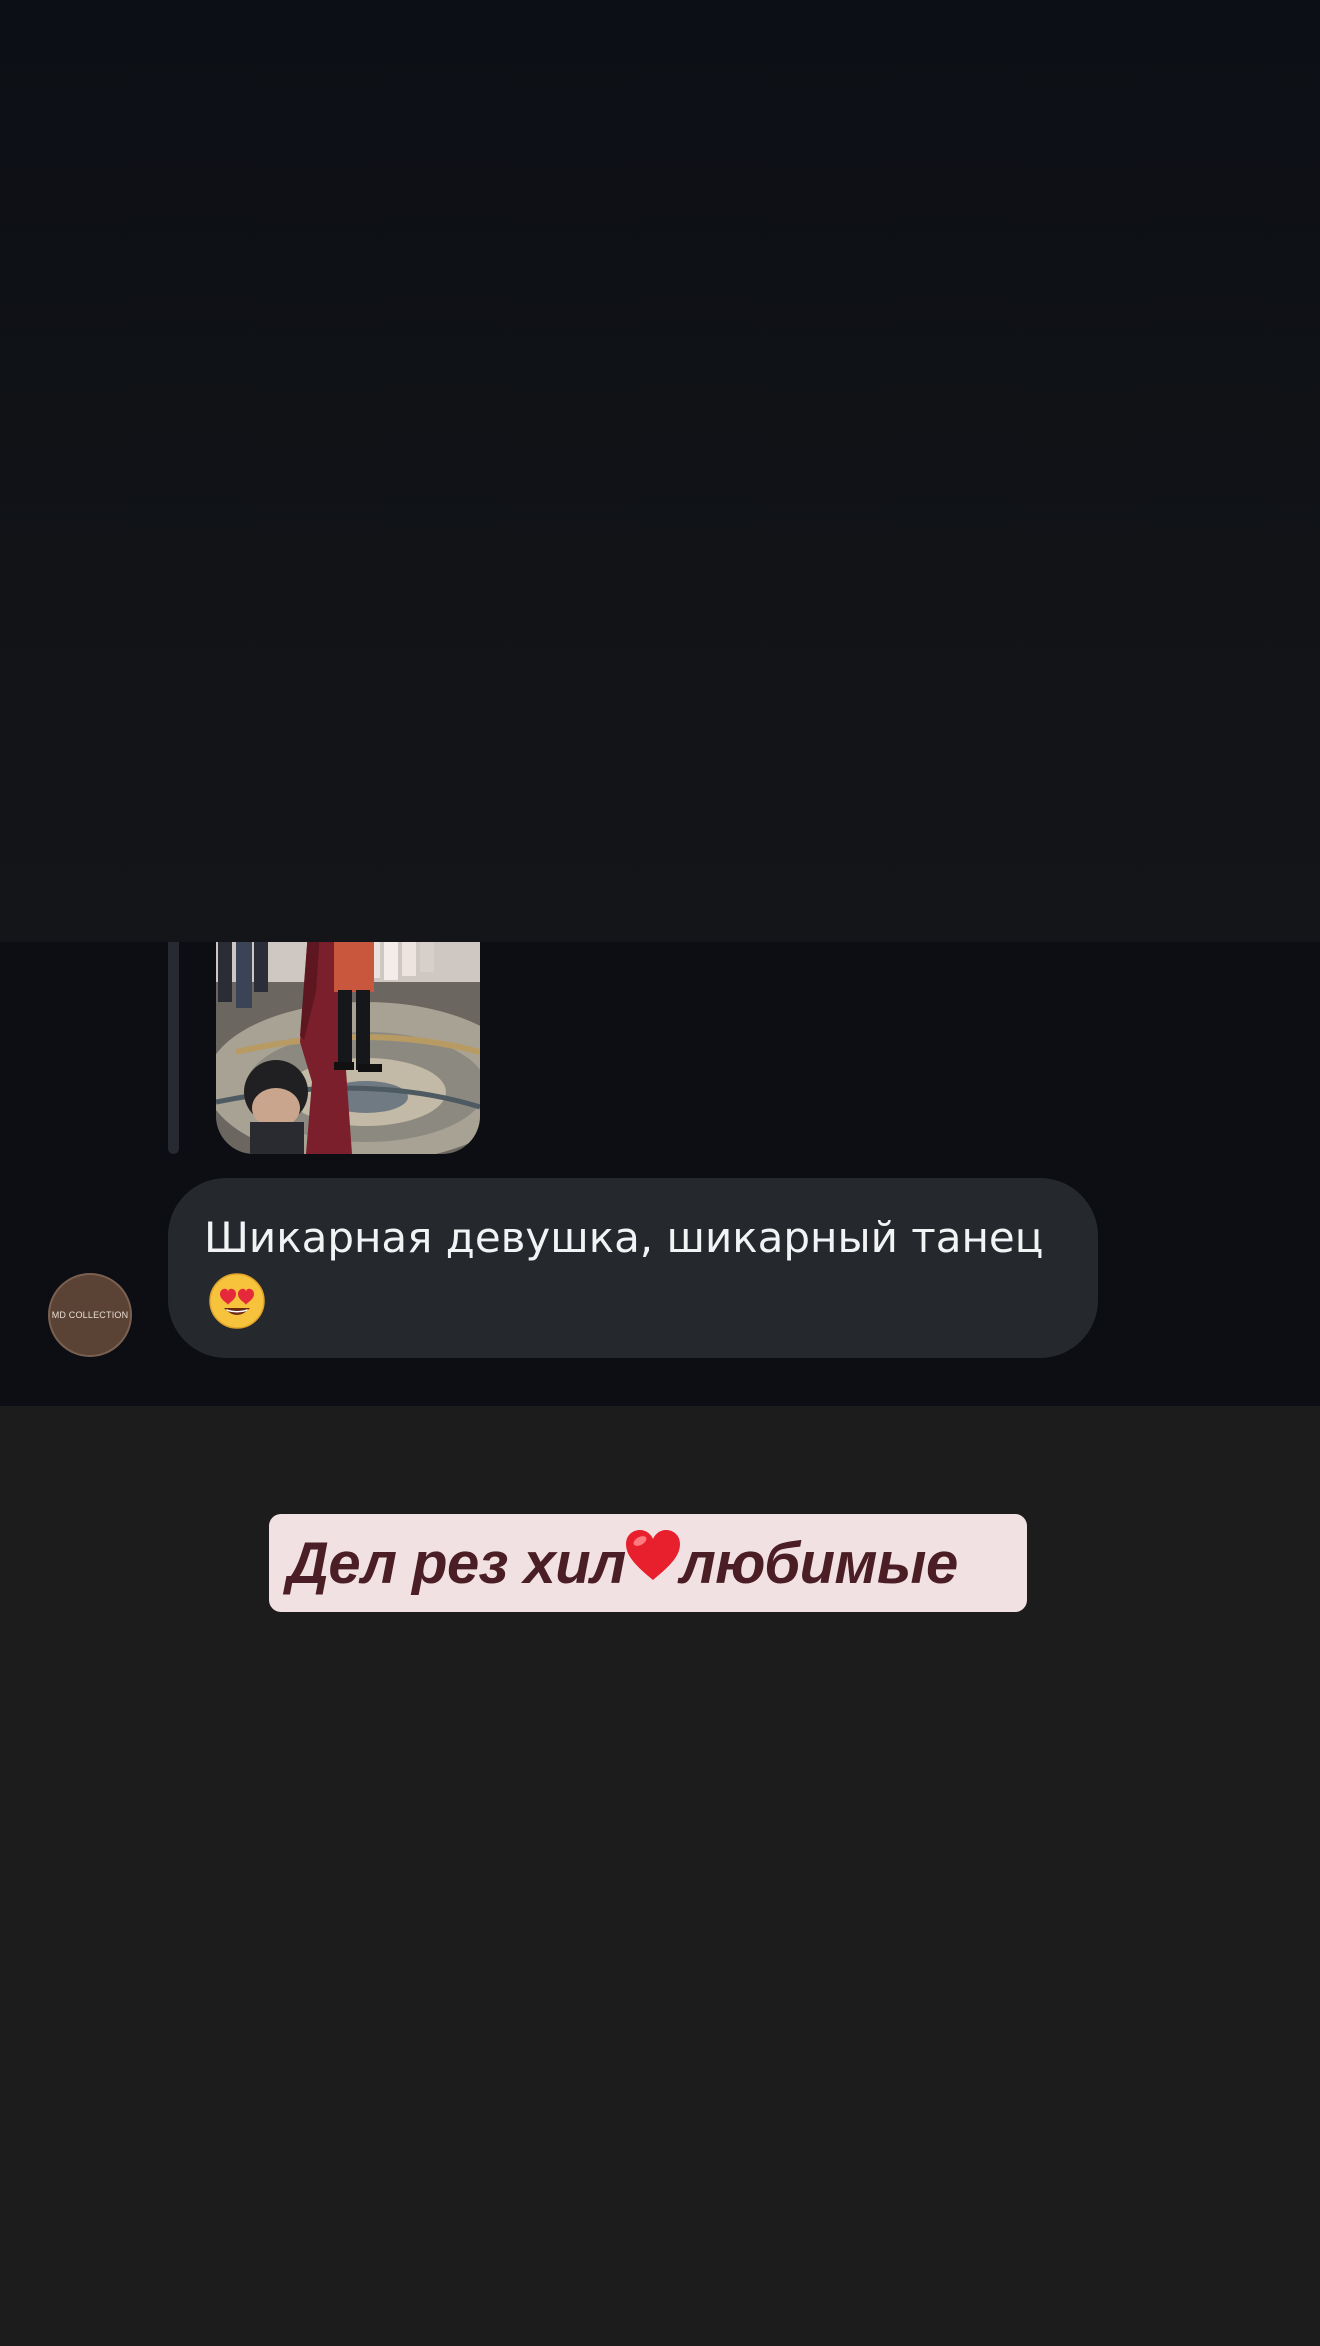  I want to click on replied-video-thumbnail, so click(348, 1048).